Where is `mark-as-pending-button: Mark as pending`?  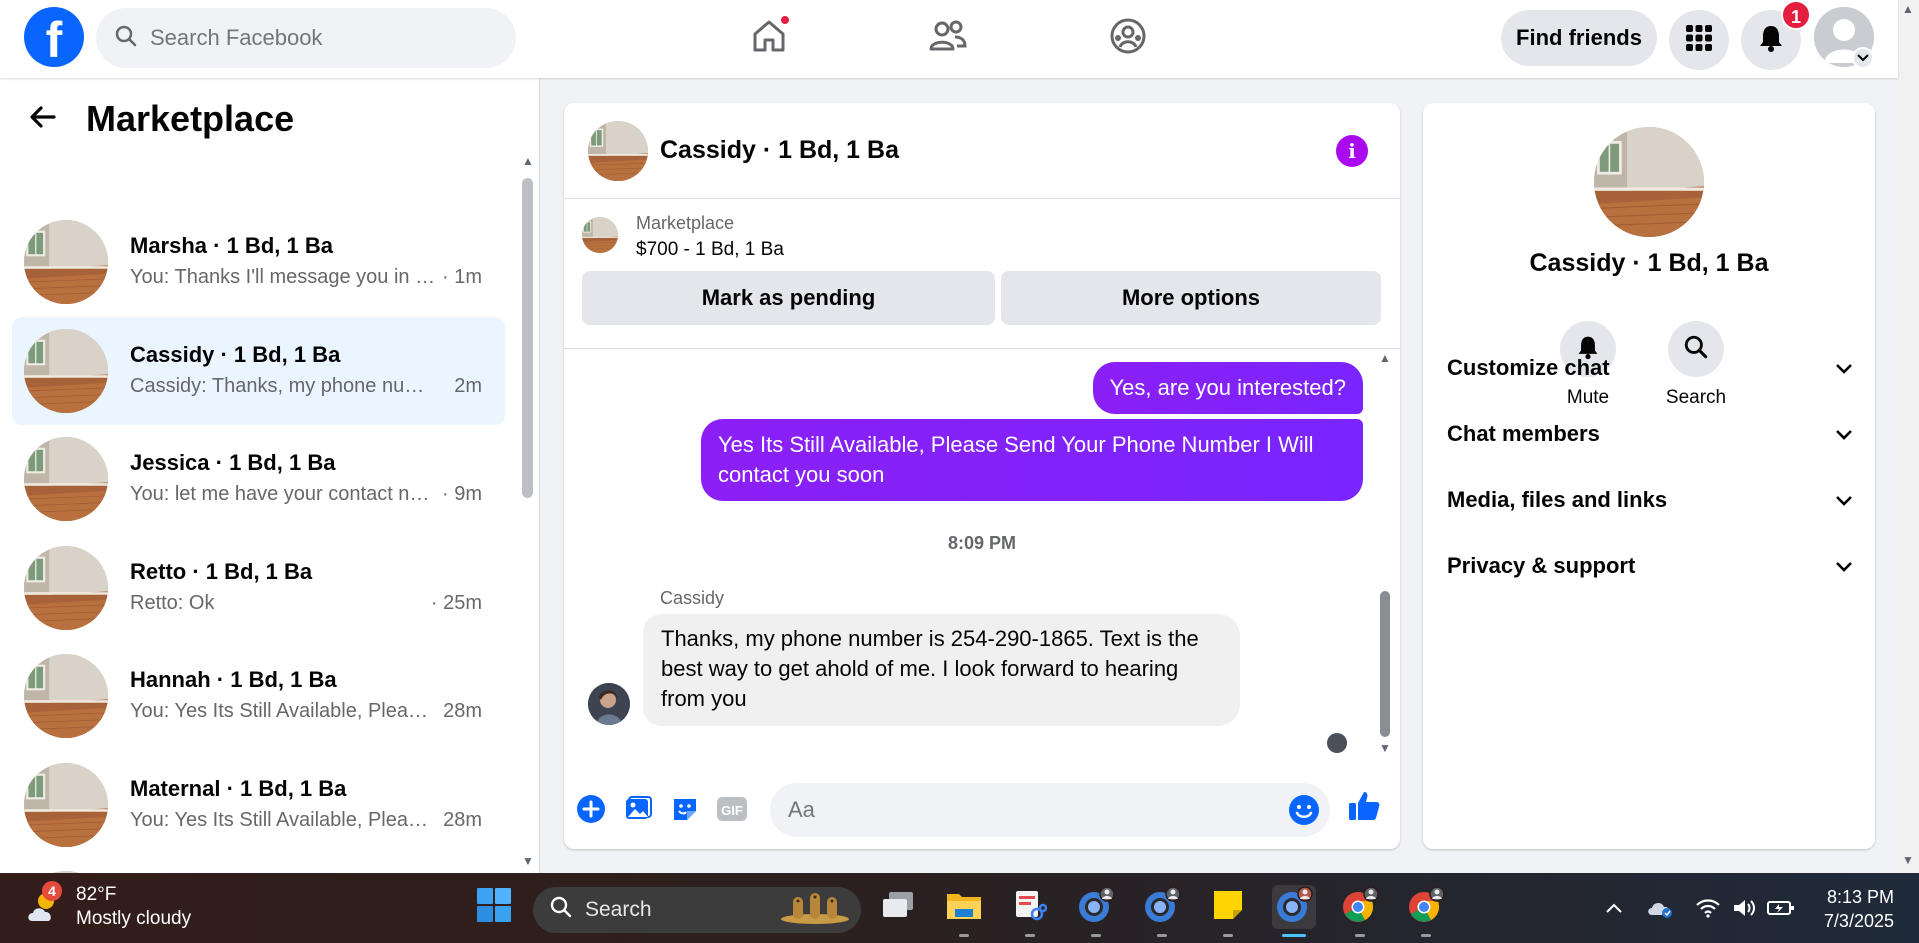
mark-as-pending-button: Mark as pending is located at coordinates (788, 298).